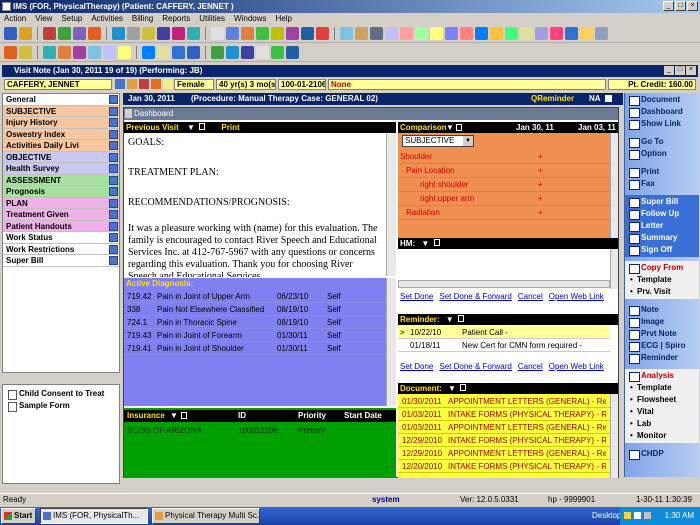 The image size is (700, 525). What do you see at coordinates (504, 345) in the screenshot?
I see `reminder-row: 01/18/11 New Cert for CMN form required -` at bounding box center [504, 345].